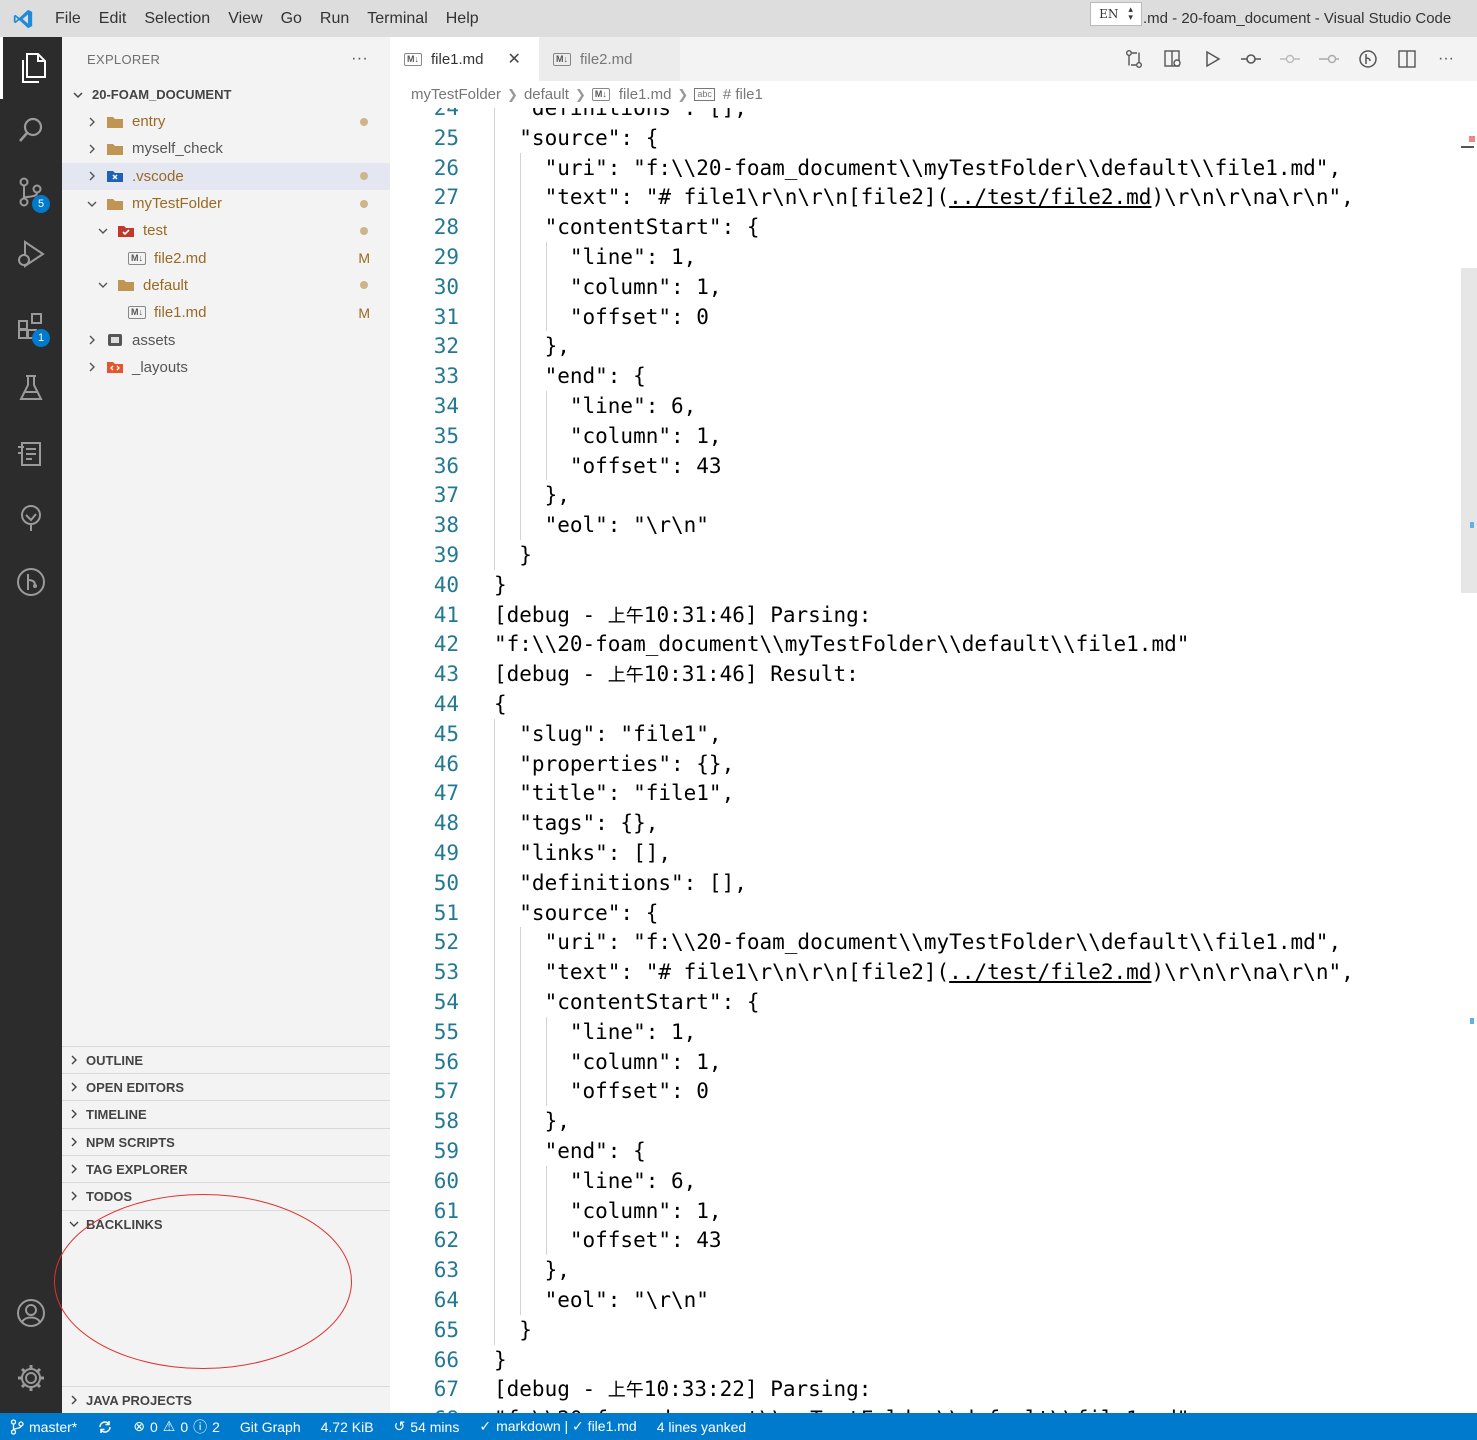 This screenshot has width=1477, height=1440. I want to click on workspace-root: 20-FOAM_DOCUMENT, so click(226, 94).